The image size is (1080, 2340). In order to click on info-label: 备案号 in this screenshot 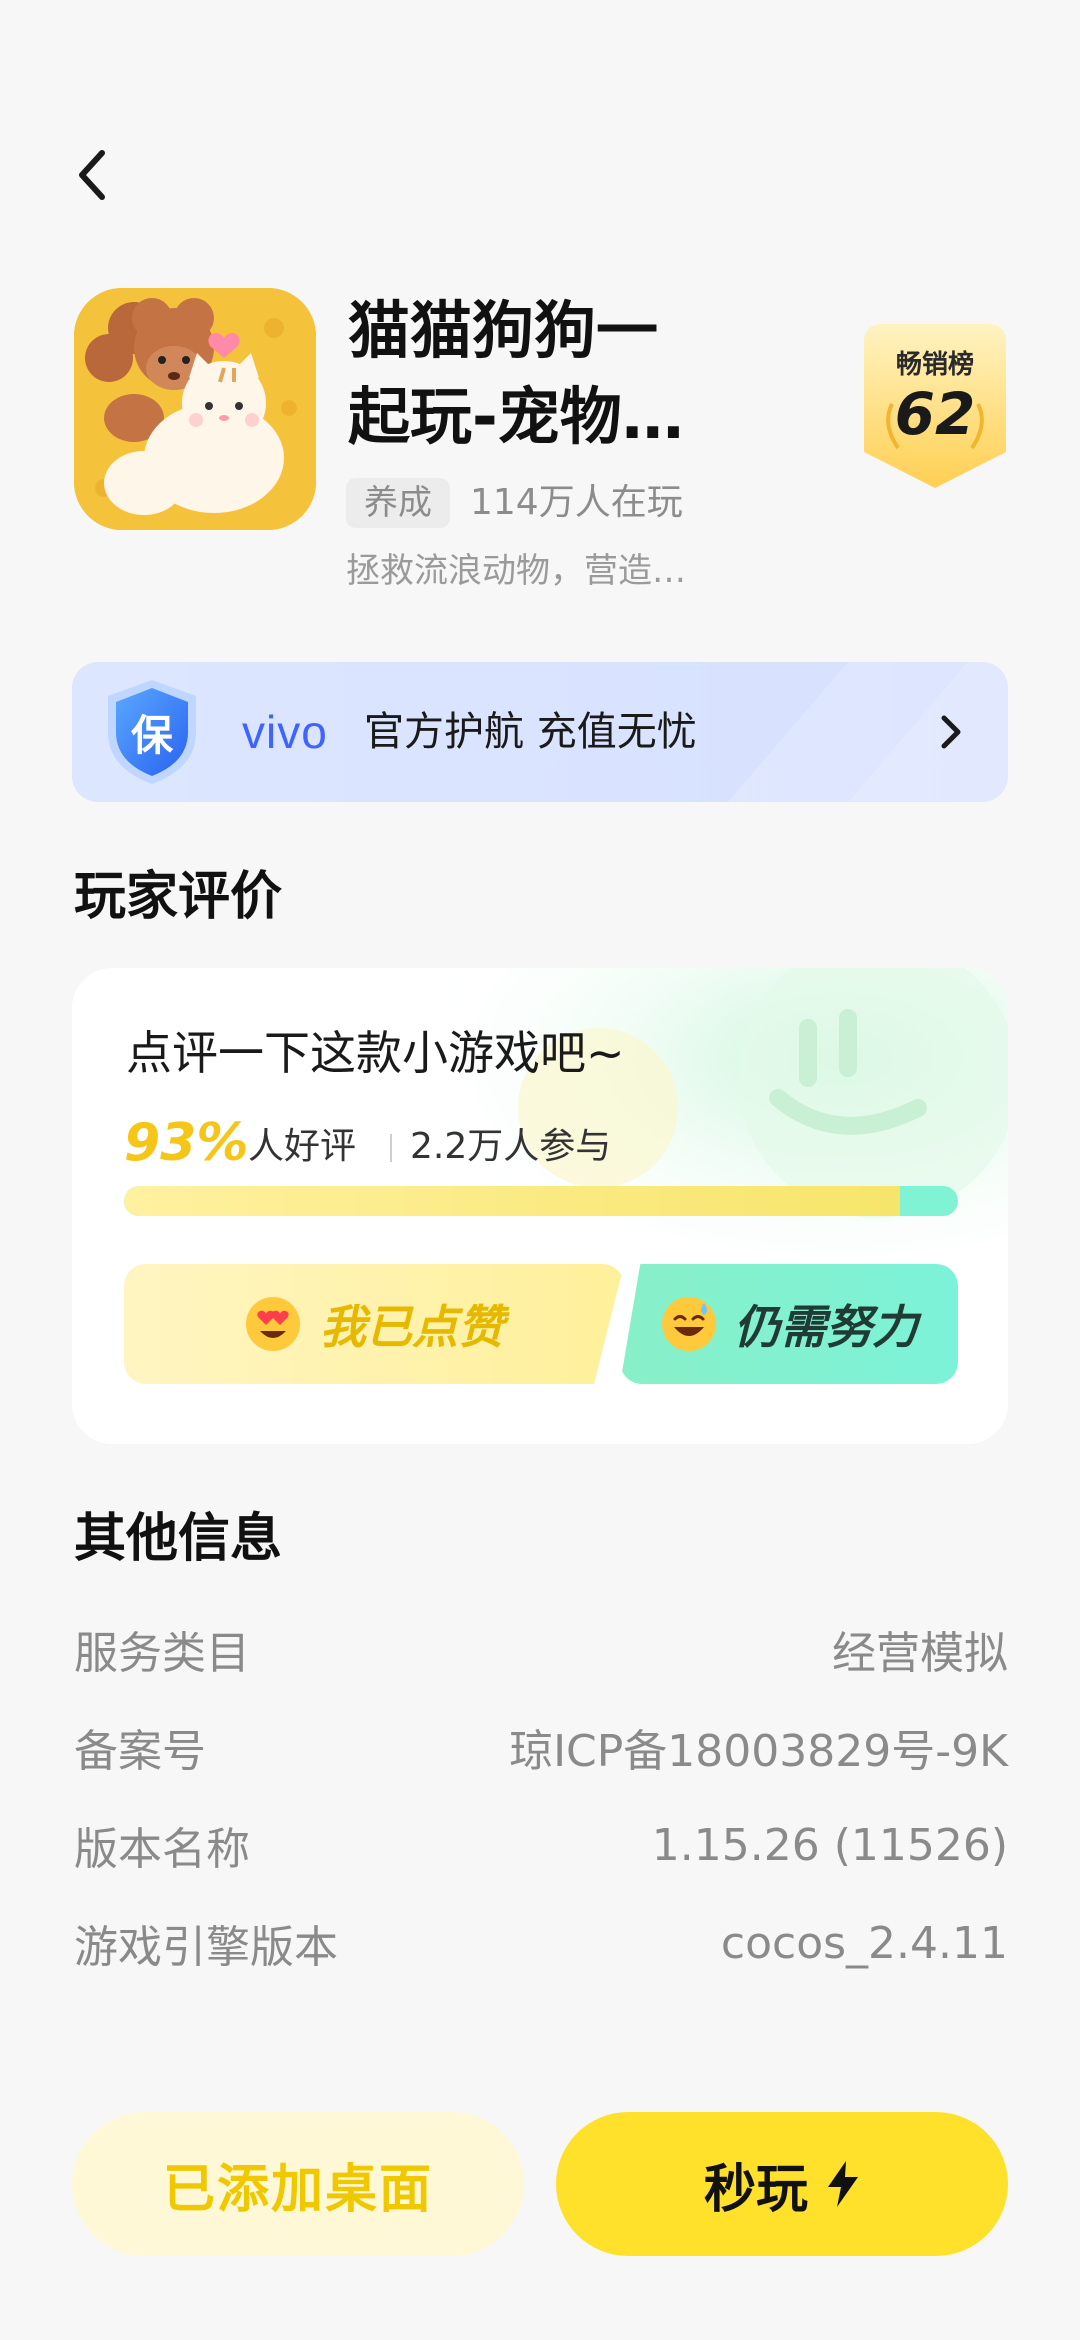, I will do `click(140, 1751)`.